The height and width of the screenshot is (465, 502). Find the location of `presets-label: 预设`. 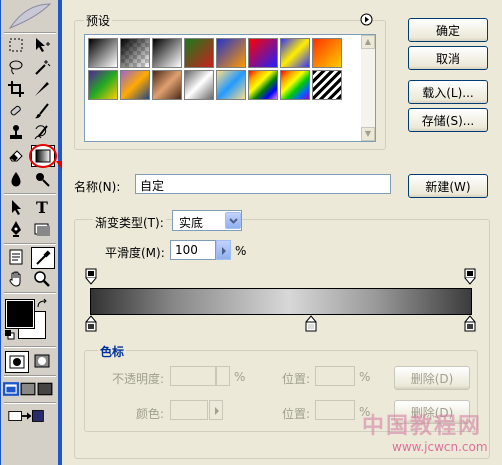

presets-label: 预设 is located at coordinates (98, 20).